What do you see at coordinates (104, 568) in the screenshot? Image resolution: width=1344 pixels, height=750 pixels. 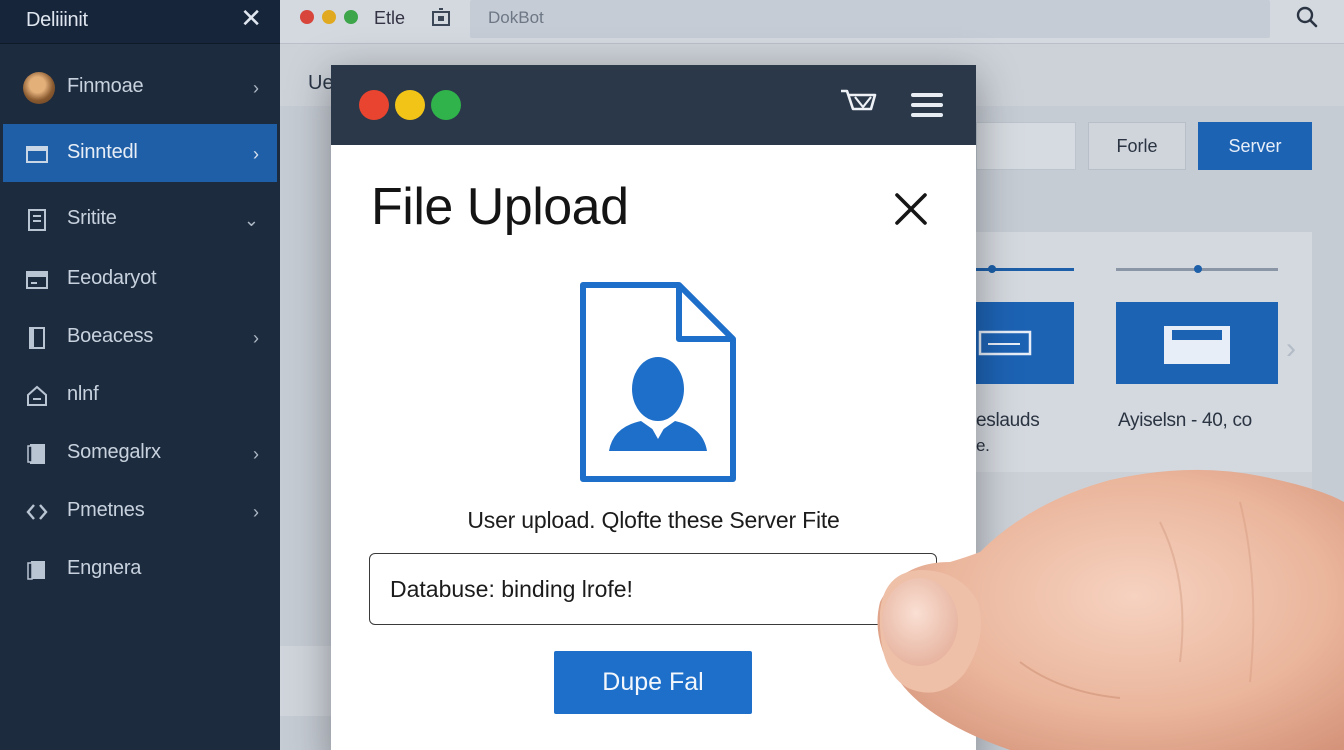 I see `sidebar-item-label: Engnera` at bounding box center [104, 568].